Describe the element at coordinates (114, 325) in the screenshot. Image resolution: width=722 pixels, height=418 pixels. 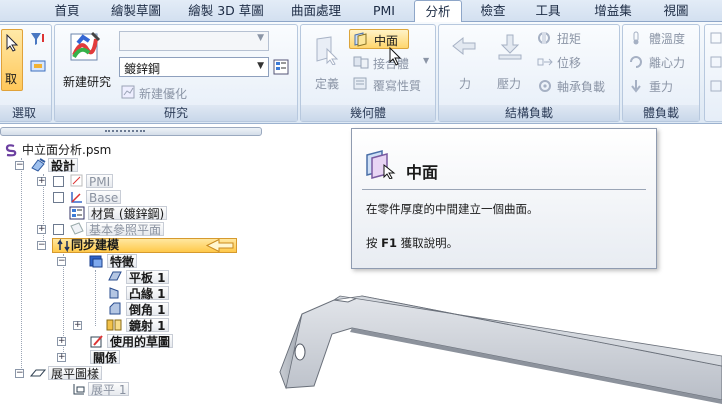
I see `mirror-icon` at that location.